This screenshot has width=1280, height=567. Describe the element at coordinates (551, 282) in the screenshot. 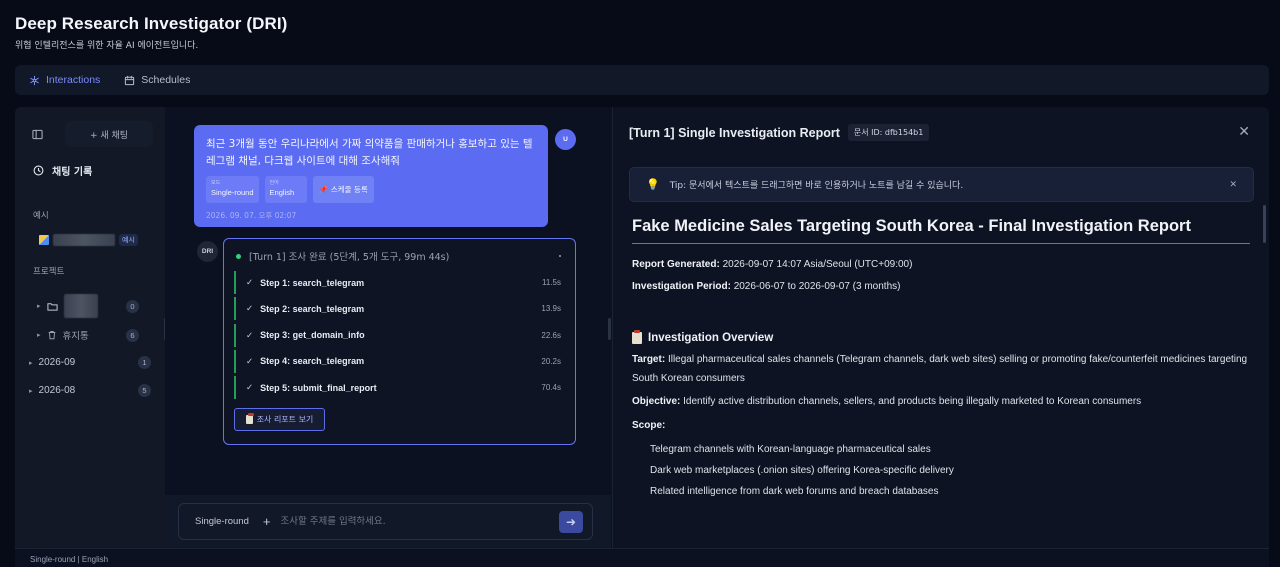

I see `step-duration: 11.5s` at that location.